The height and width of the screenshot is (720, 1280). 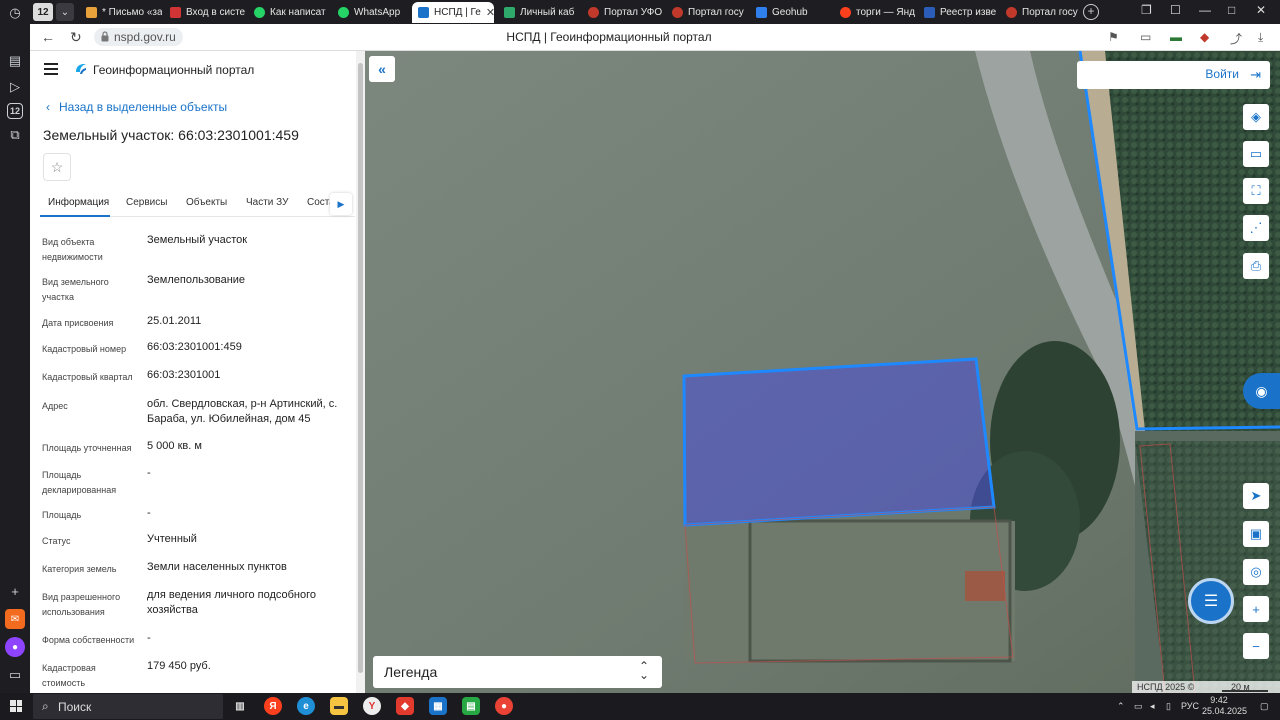 What do you see at coordinates (1256, 496) in the screenshot?
I see `navigate-button: ➤` at bounding box center [1256, 496].